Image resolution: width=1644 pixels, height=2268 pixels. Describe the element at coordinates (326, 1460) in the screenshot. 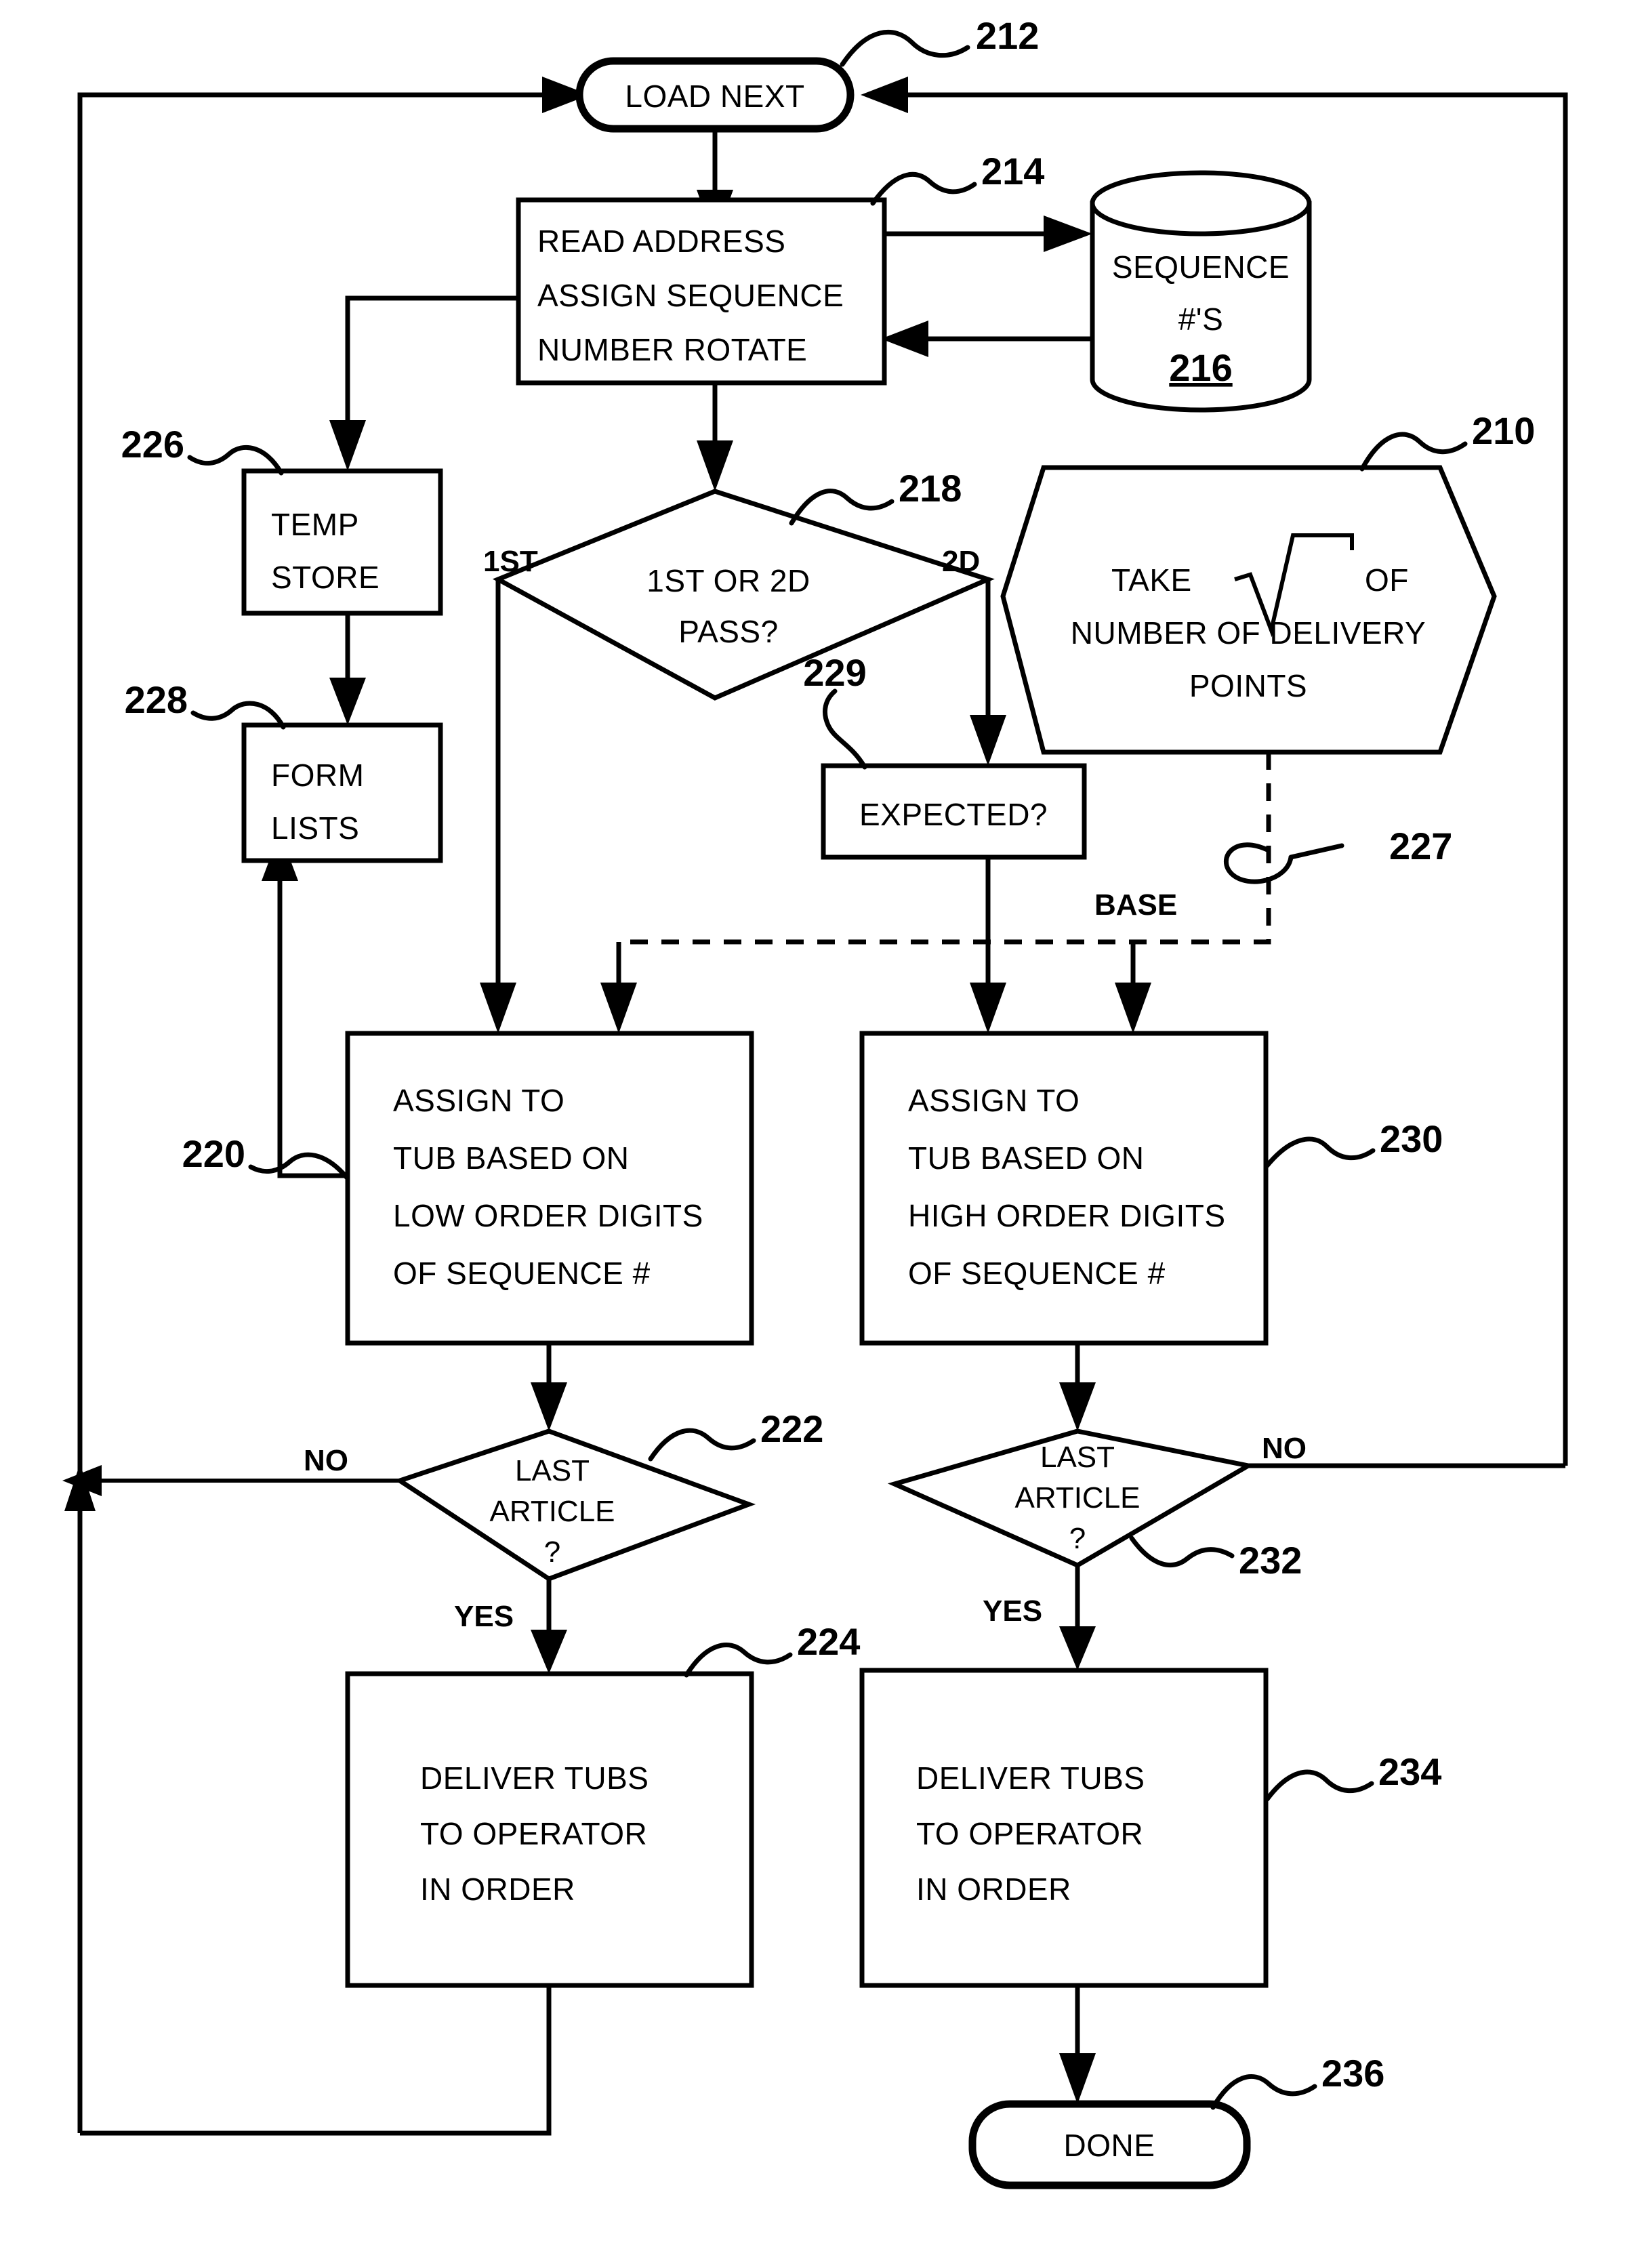

I see `last-article-left-no-label: NO` at that location.